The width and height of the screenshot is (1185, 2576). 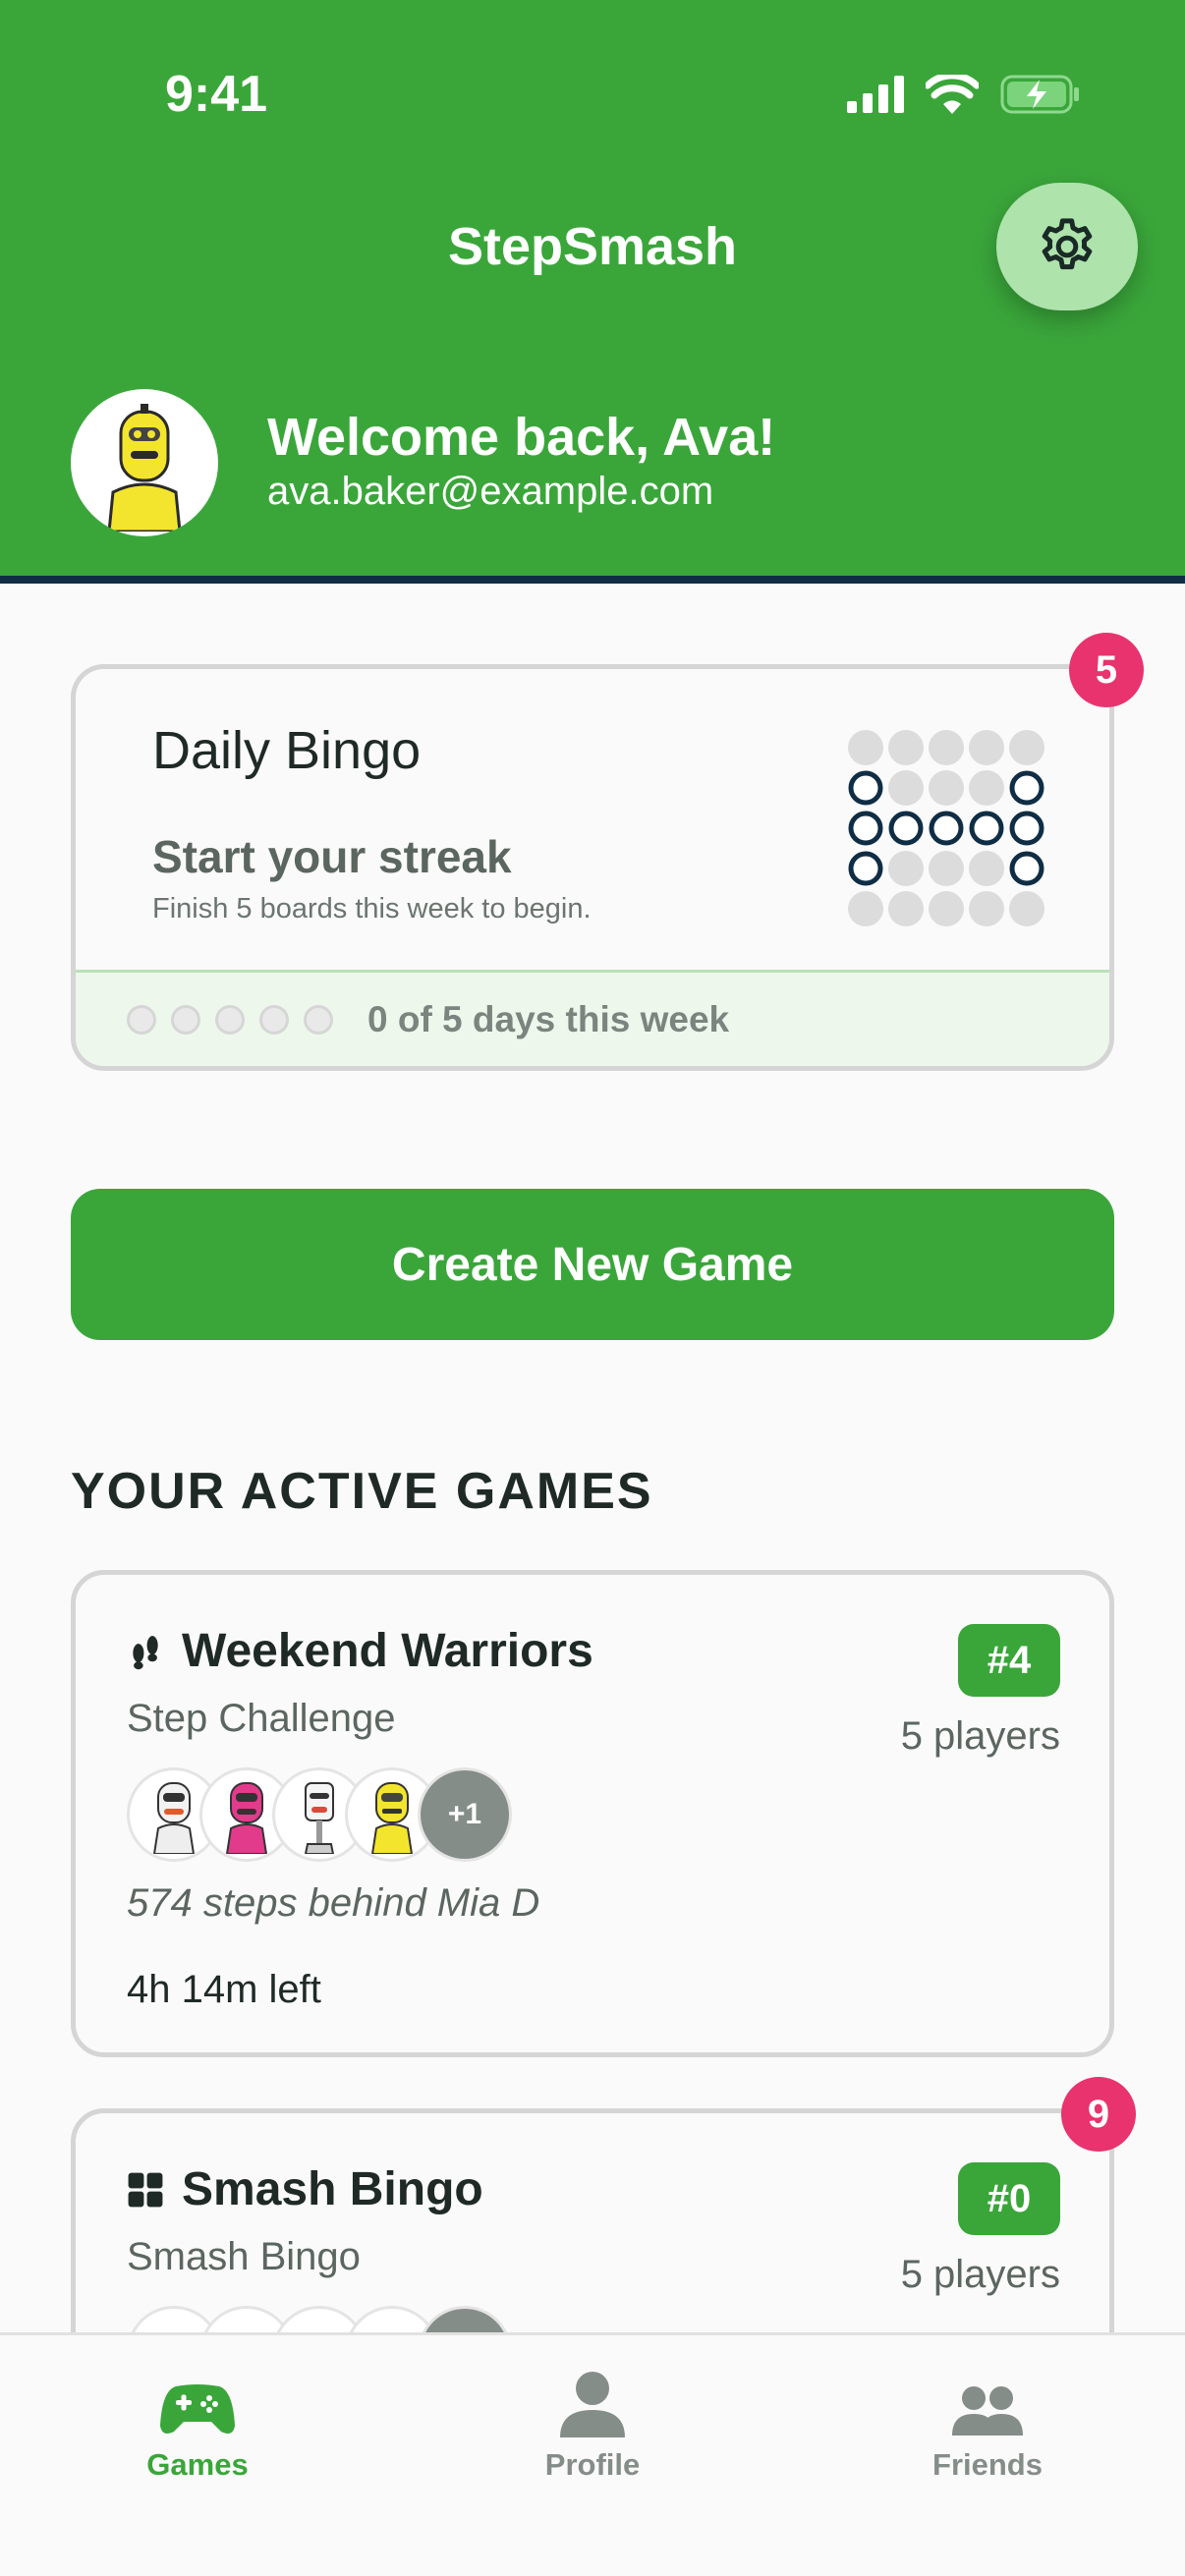 I want to click on settings-button, so click(x=1067, y=246).